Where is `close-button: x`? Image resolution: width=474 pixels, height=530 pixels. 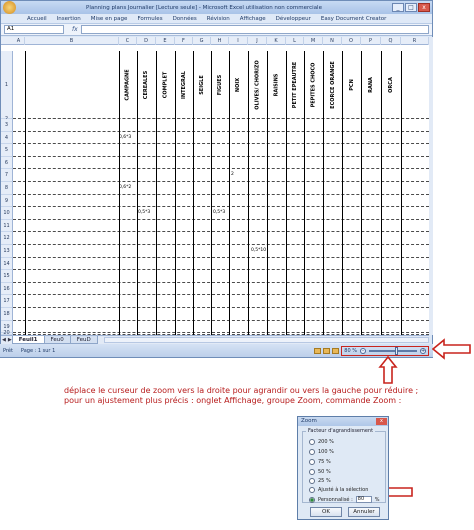
close-button: x is located at coordinates (424, 7).